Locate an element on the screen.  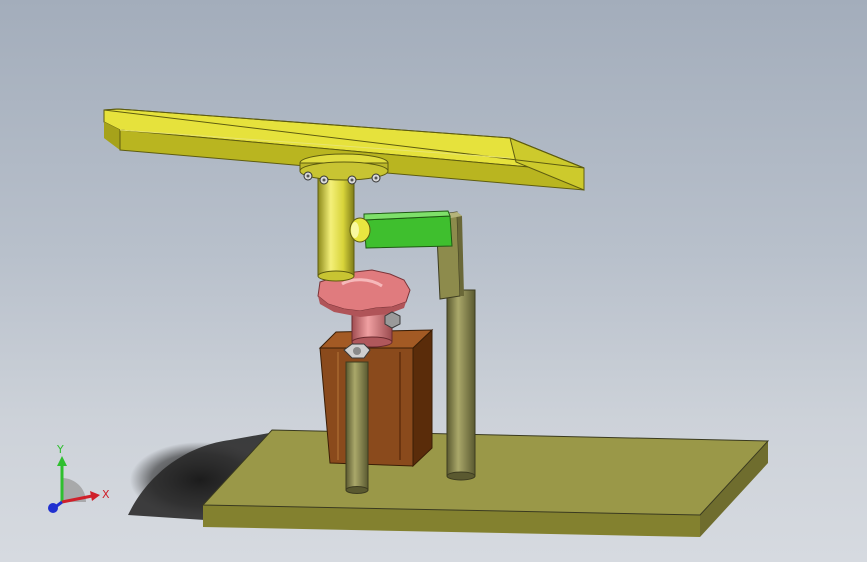
axis-triad: Y X is located at coordinates (80, 480).